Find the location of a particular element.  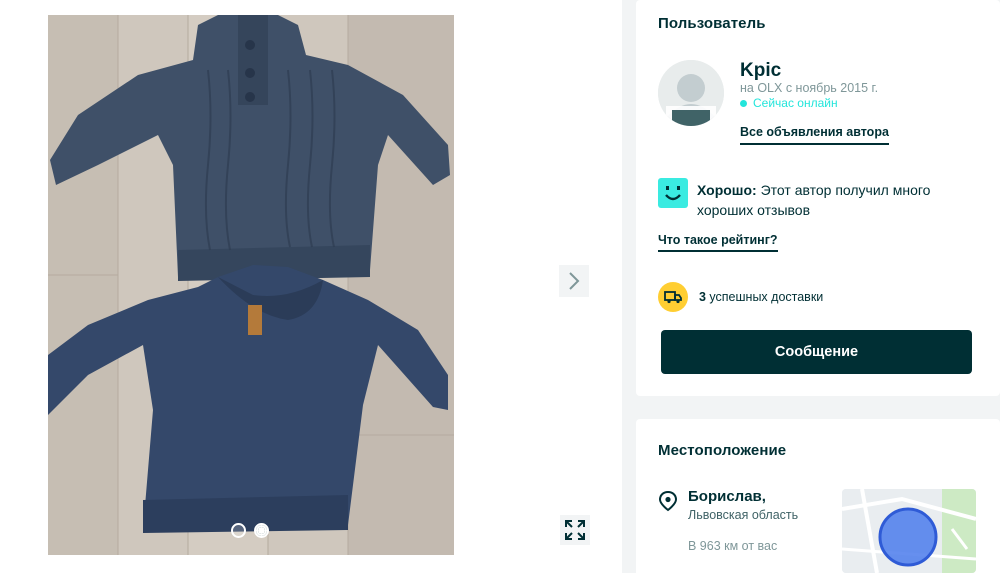

online-dot-icon is located at coordinates (743, 103).